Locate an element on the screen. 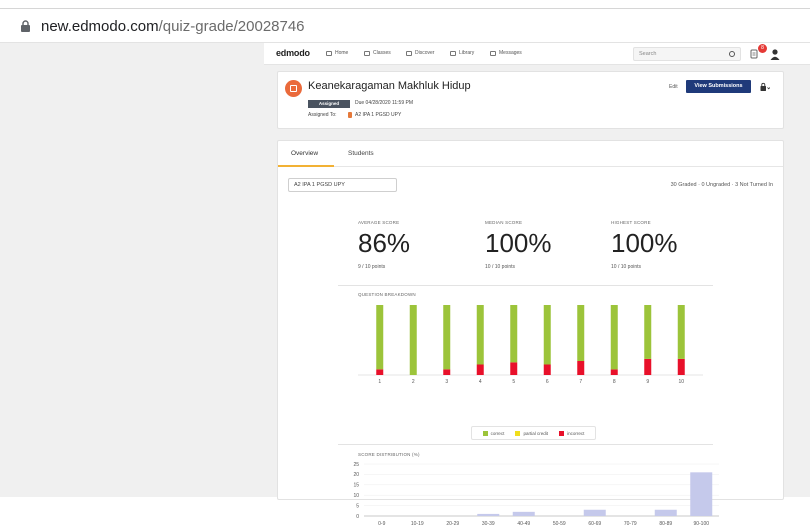 Image resolution: width=810 pixels, height=531 pixels. average-score-points: 9 / 10 points is located at coordinates (372, 267).